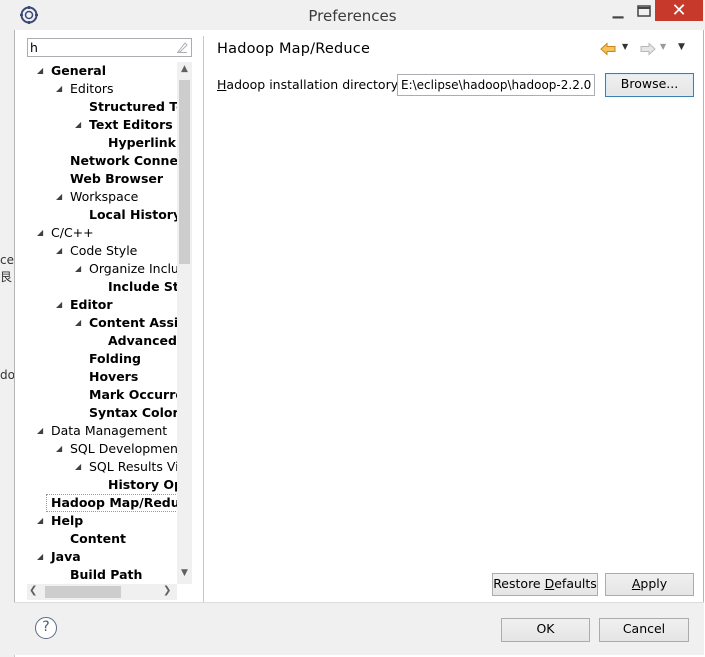 The width and height of the screenshot is (705, 657). What do you see at coordinates (648, 49) in the screenshot?
I see `forward-arrow-icon` at bounding box center [648, 49].